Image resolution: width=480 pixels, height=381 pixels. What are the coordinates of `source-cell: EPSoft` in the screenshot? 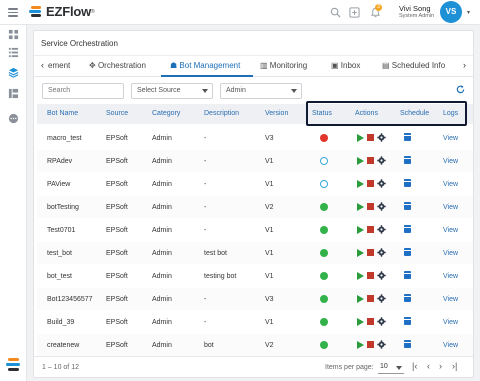 It's located at (117, 184).